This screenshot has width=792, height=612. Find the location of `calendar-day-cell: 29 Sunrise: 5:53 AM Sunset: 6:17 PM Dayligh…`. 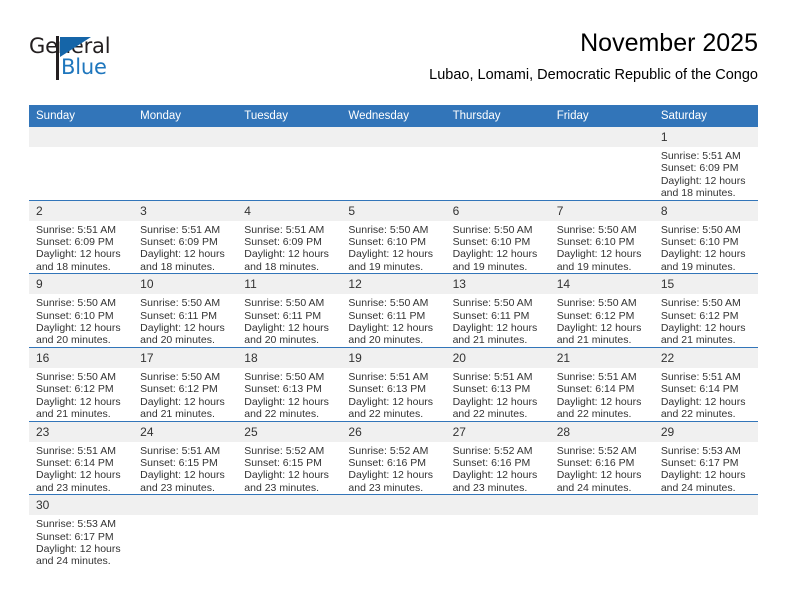

calendar-day-cell: 29 Sunrise: 5:53 AM Sunset: 6:17 PM Dayligh… is located at coordinates (705, 457).